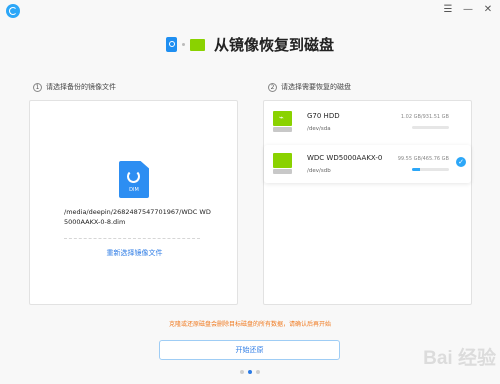  What do you see at coordinates (171, 44) in the screenshot?
I see `image-file-icon` at bounding box center [171, 44].